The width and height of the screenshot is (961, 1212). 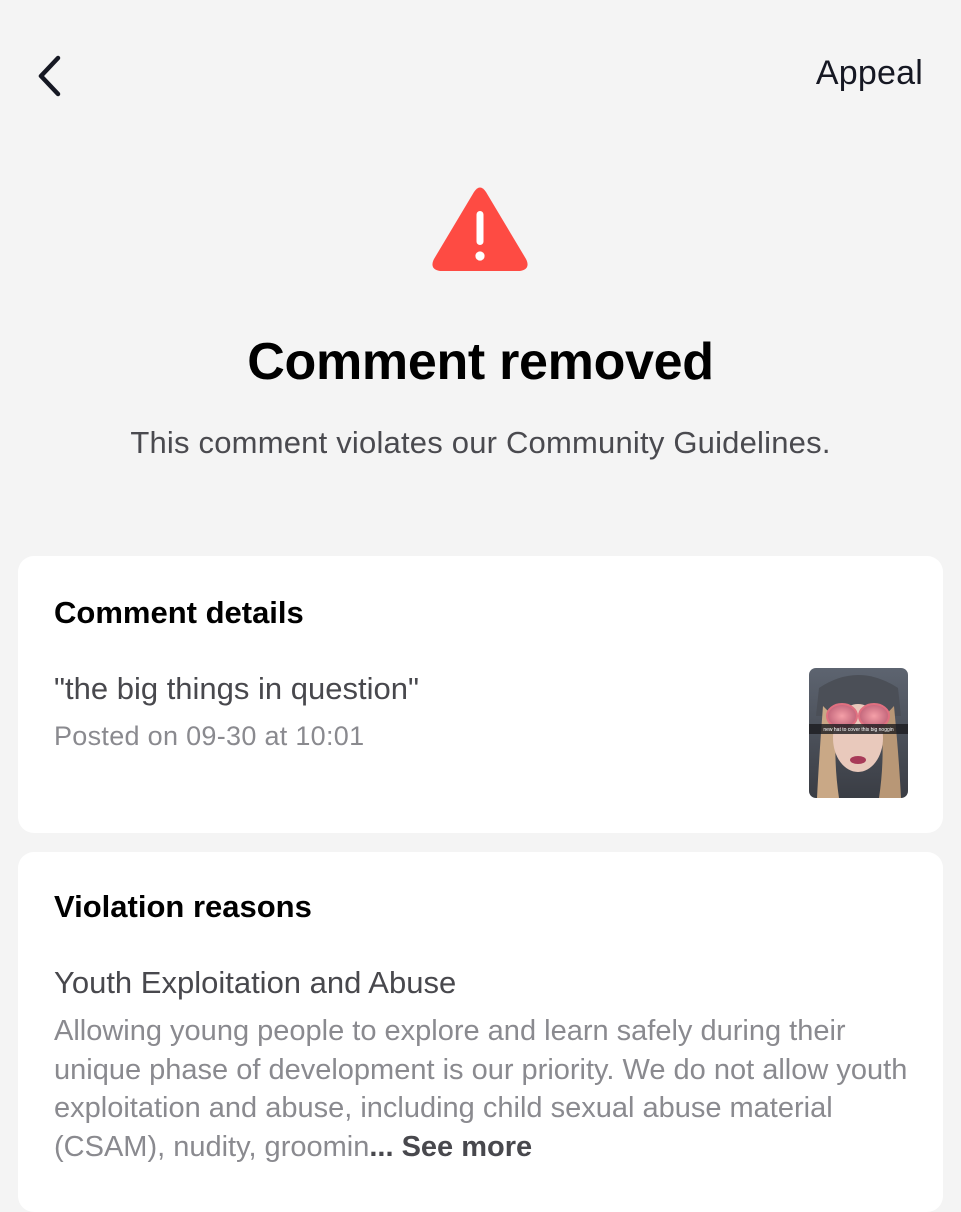 What do you see at coordinates (183, 906) in the screenshot?
I see `violation-reasons-heading: Violation reasons` at bounding box center [183, 906].